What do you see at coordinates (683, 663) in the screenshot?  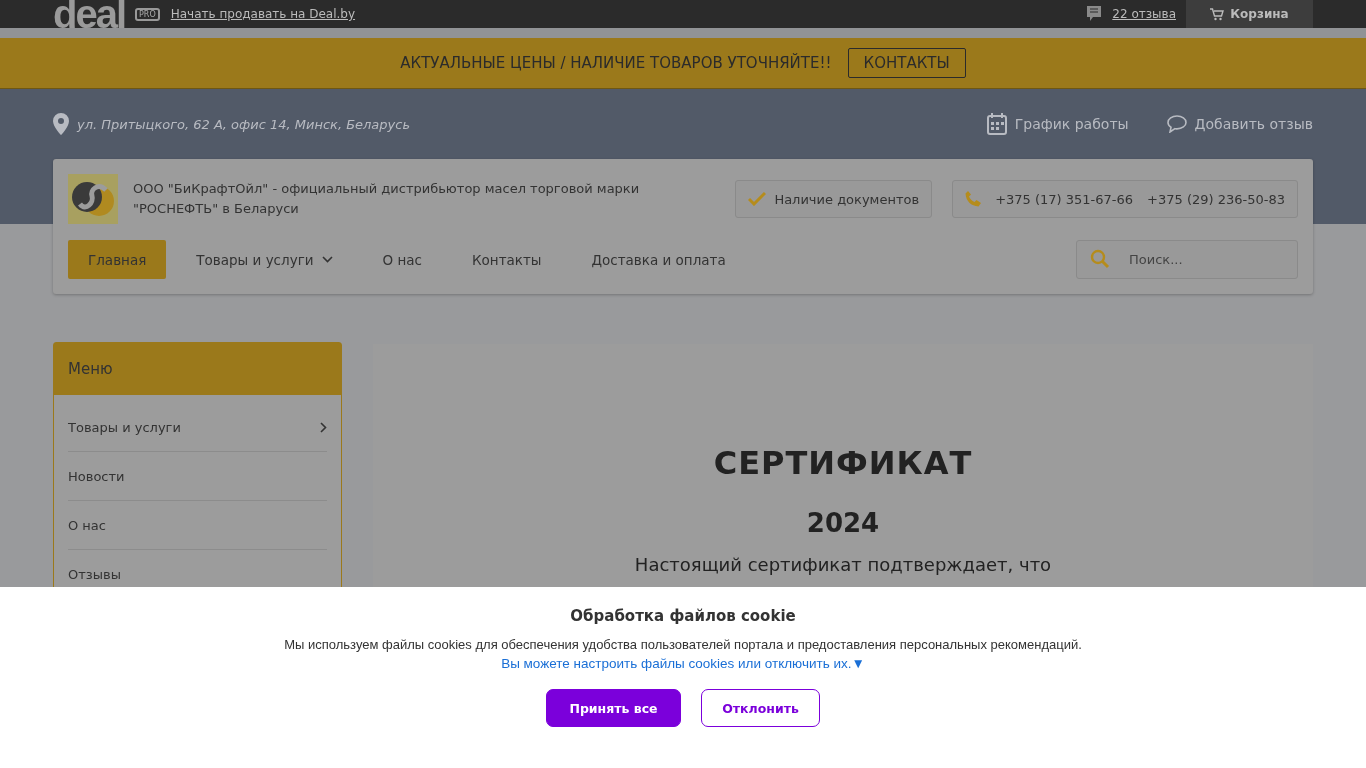 I see `cookie-settings-link: Вы можете настроить файлы cookies или отключить их.▼` at bounding box center [683, 663].